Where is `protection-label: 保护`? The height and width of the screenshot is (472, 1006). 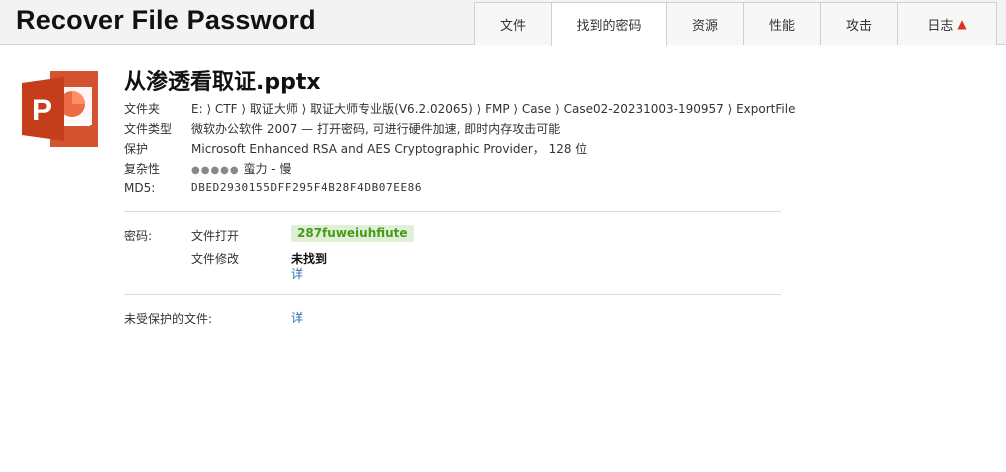 protection-label: 保护 is located at coordinates (136, 149).